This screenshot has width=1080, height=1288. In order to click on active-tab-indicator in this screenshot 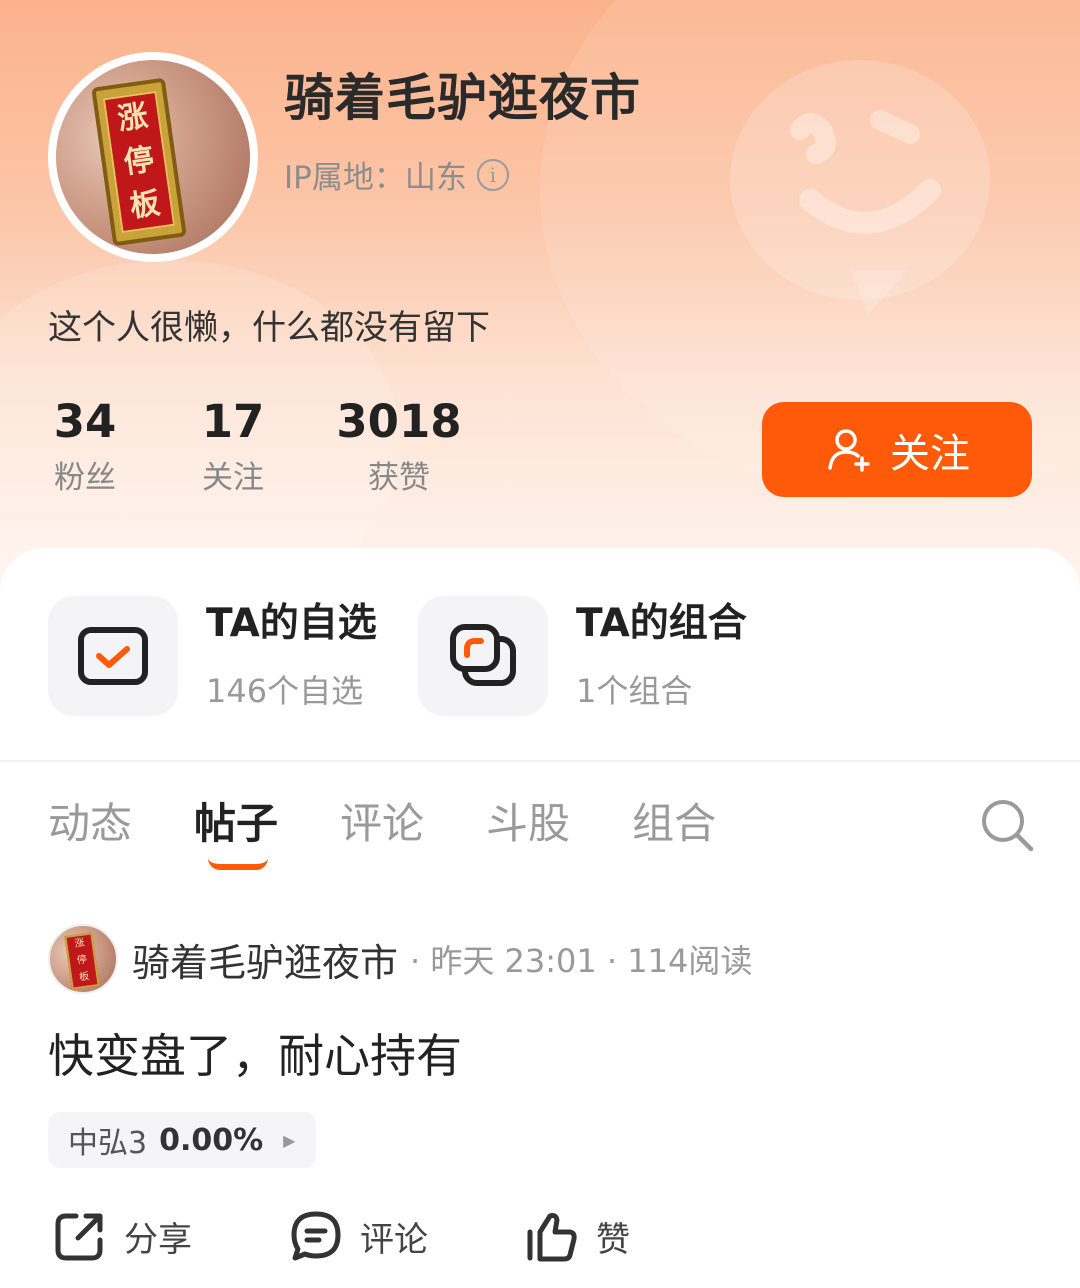, I will do `click(238, 864)`.